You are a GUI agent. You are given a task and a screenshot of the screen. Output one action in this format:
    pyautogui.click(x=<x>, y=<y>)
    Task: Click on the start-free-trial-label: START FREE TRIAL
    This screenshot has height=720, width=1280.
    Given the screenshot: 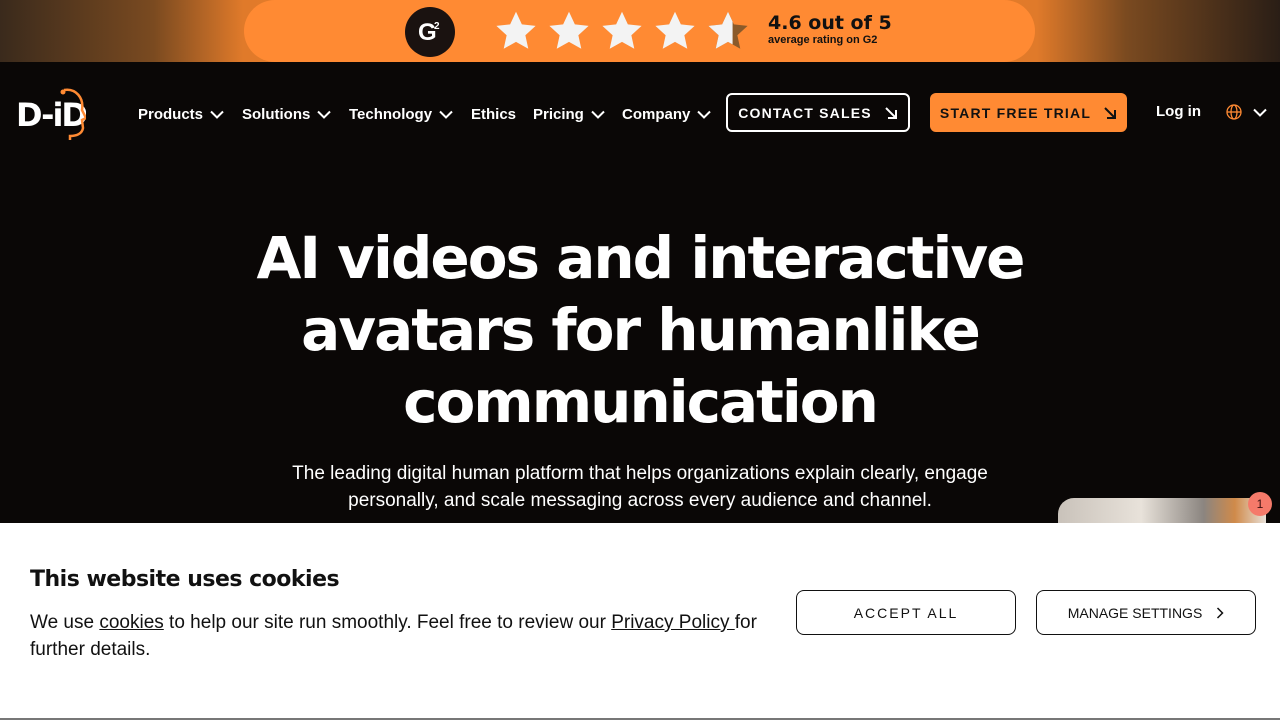 What is the action you would take?
    pyautogui.click(x=1015, y=112)
    